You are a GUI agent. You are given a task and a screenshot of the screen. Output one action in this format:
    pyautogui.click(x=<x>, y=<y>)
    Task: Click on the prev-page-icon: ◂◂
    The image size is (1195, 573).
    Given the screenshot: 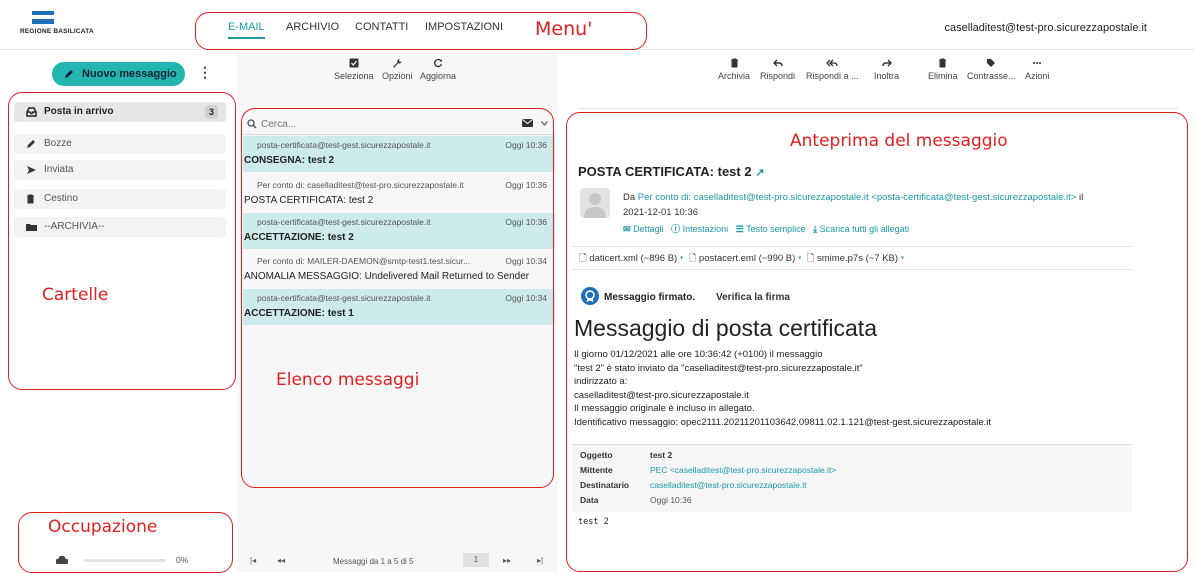 What is the action you would take?
    pyautogui.click(x=281, y=560)
    